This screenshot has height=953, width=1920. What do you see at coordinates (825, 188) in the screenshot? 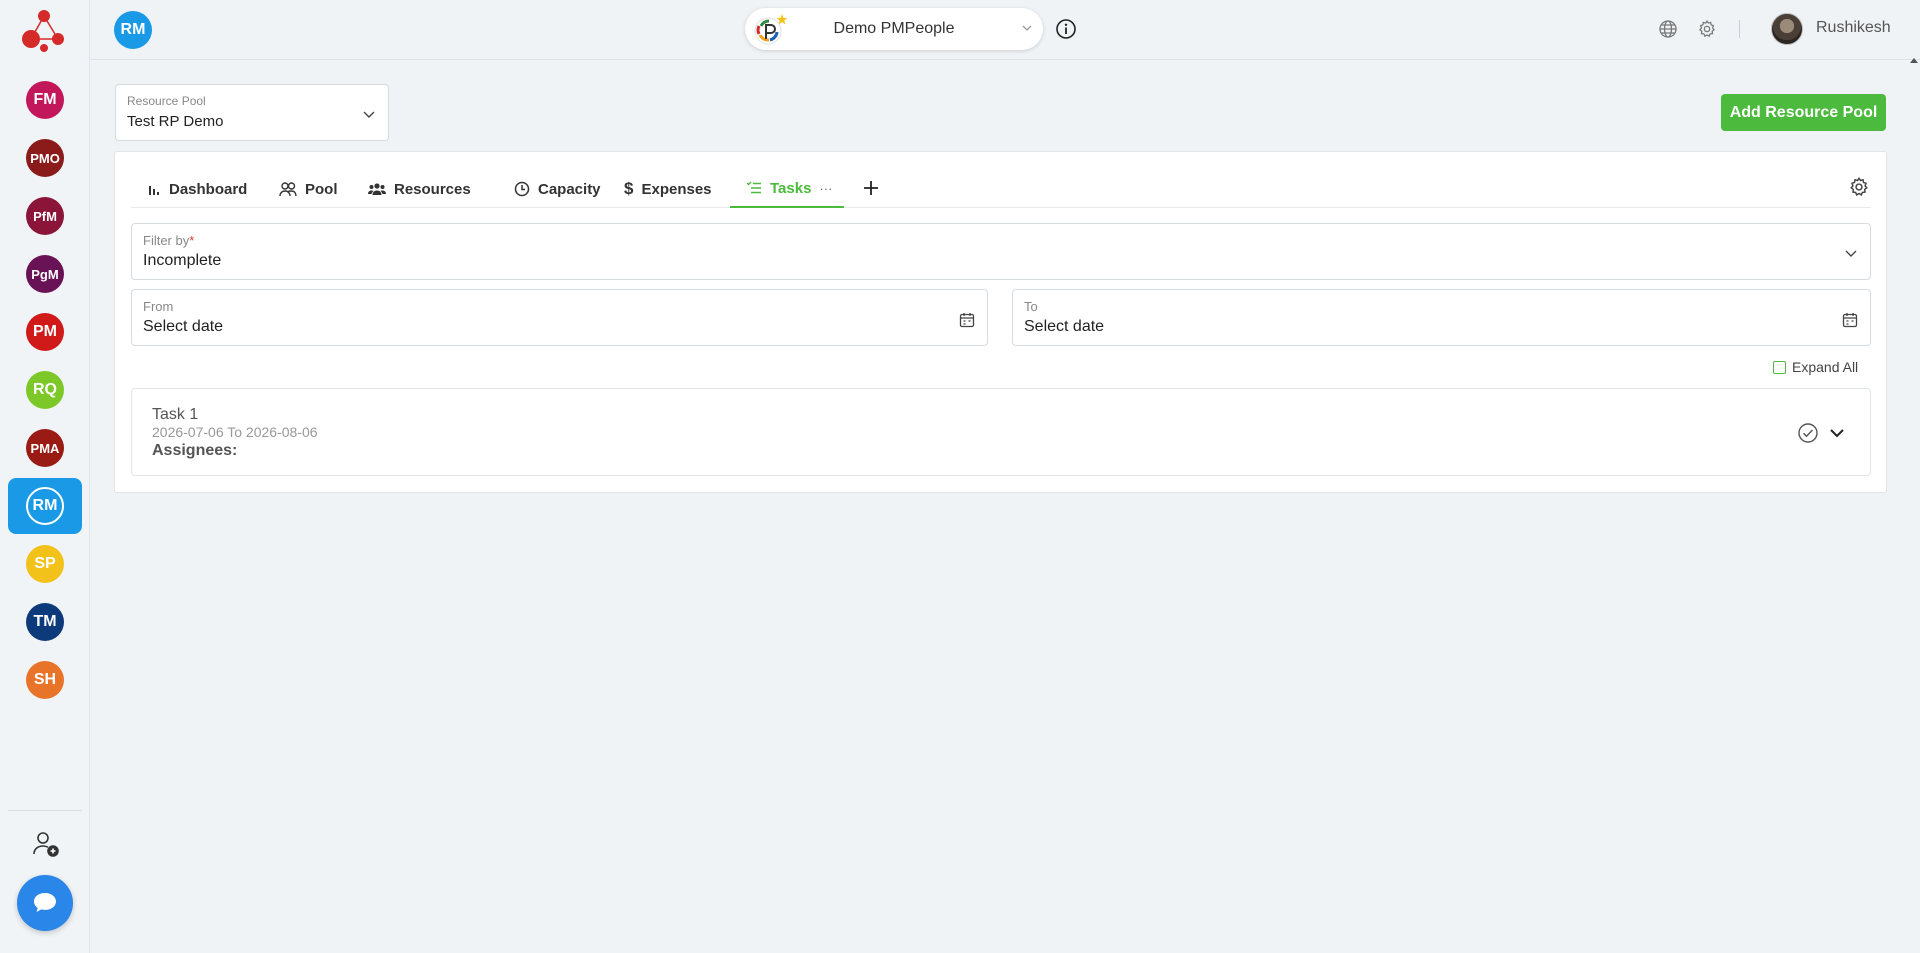
I see `tab-more-icon: ···` at bounding box center [825, 188].